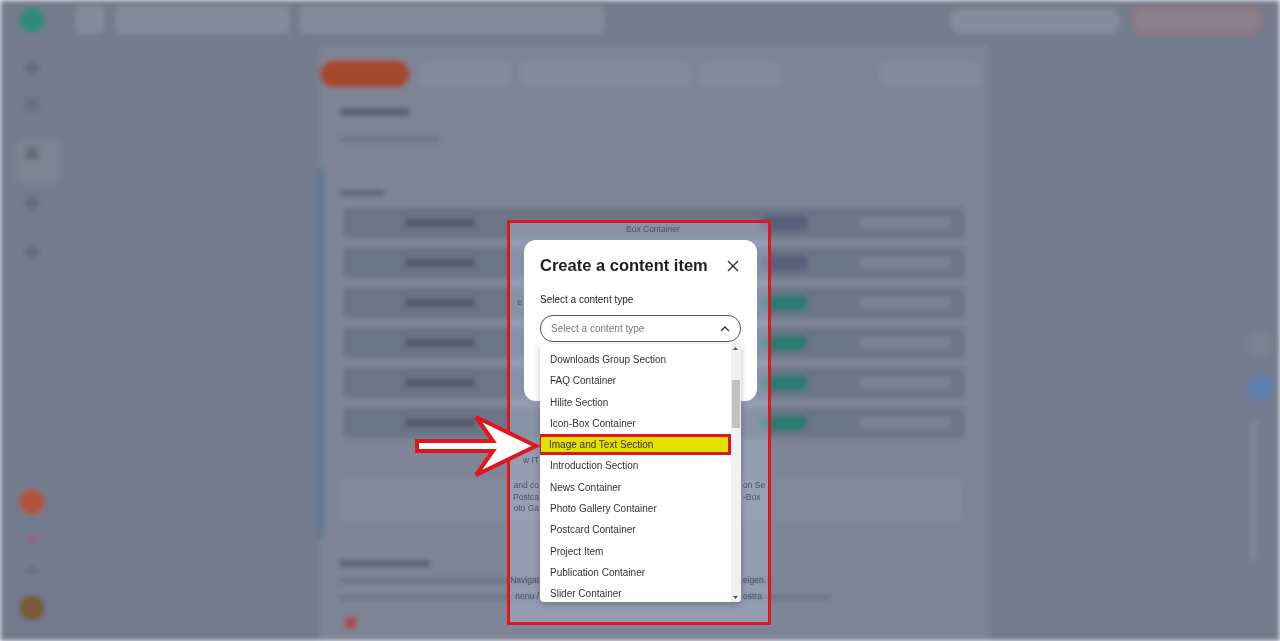  What do you see at coordinates (635, 592) in the screenshot?
I see `dropdown-option: Slider Container` at bounding box center [635, 592].